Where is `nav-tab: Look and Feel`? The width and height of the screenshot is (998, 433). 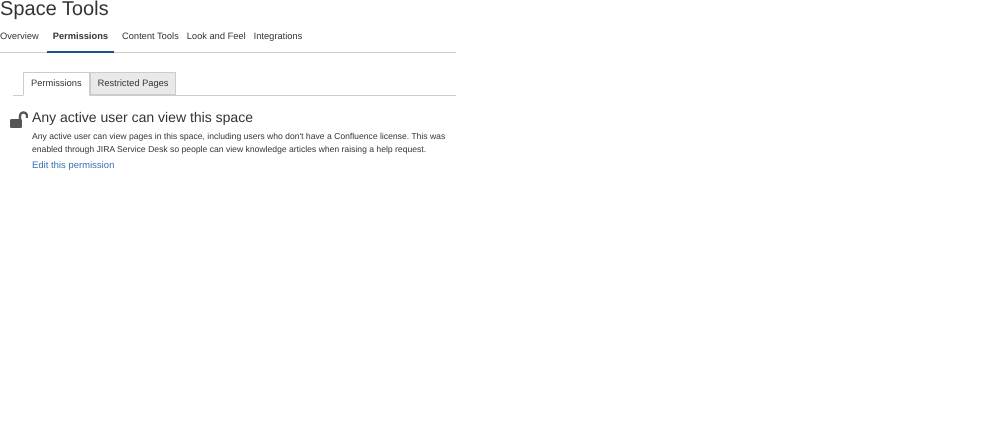 nav-tab: Look and Feel is located at coordinates (216, 41).